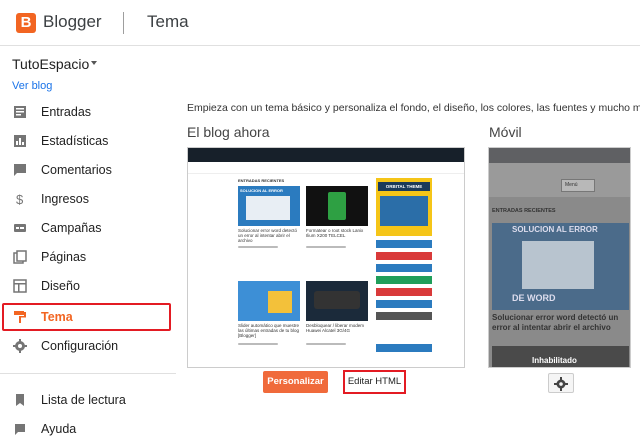 Image resolution: width=640 pixels, height=444 pixels. Describe the element at coordinates (59, 429) in the screenshot. I see `sidebar-item-label: Ayuda` at that location.